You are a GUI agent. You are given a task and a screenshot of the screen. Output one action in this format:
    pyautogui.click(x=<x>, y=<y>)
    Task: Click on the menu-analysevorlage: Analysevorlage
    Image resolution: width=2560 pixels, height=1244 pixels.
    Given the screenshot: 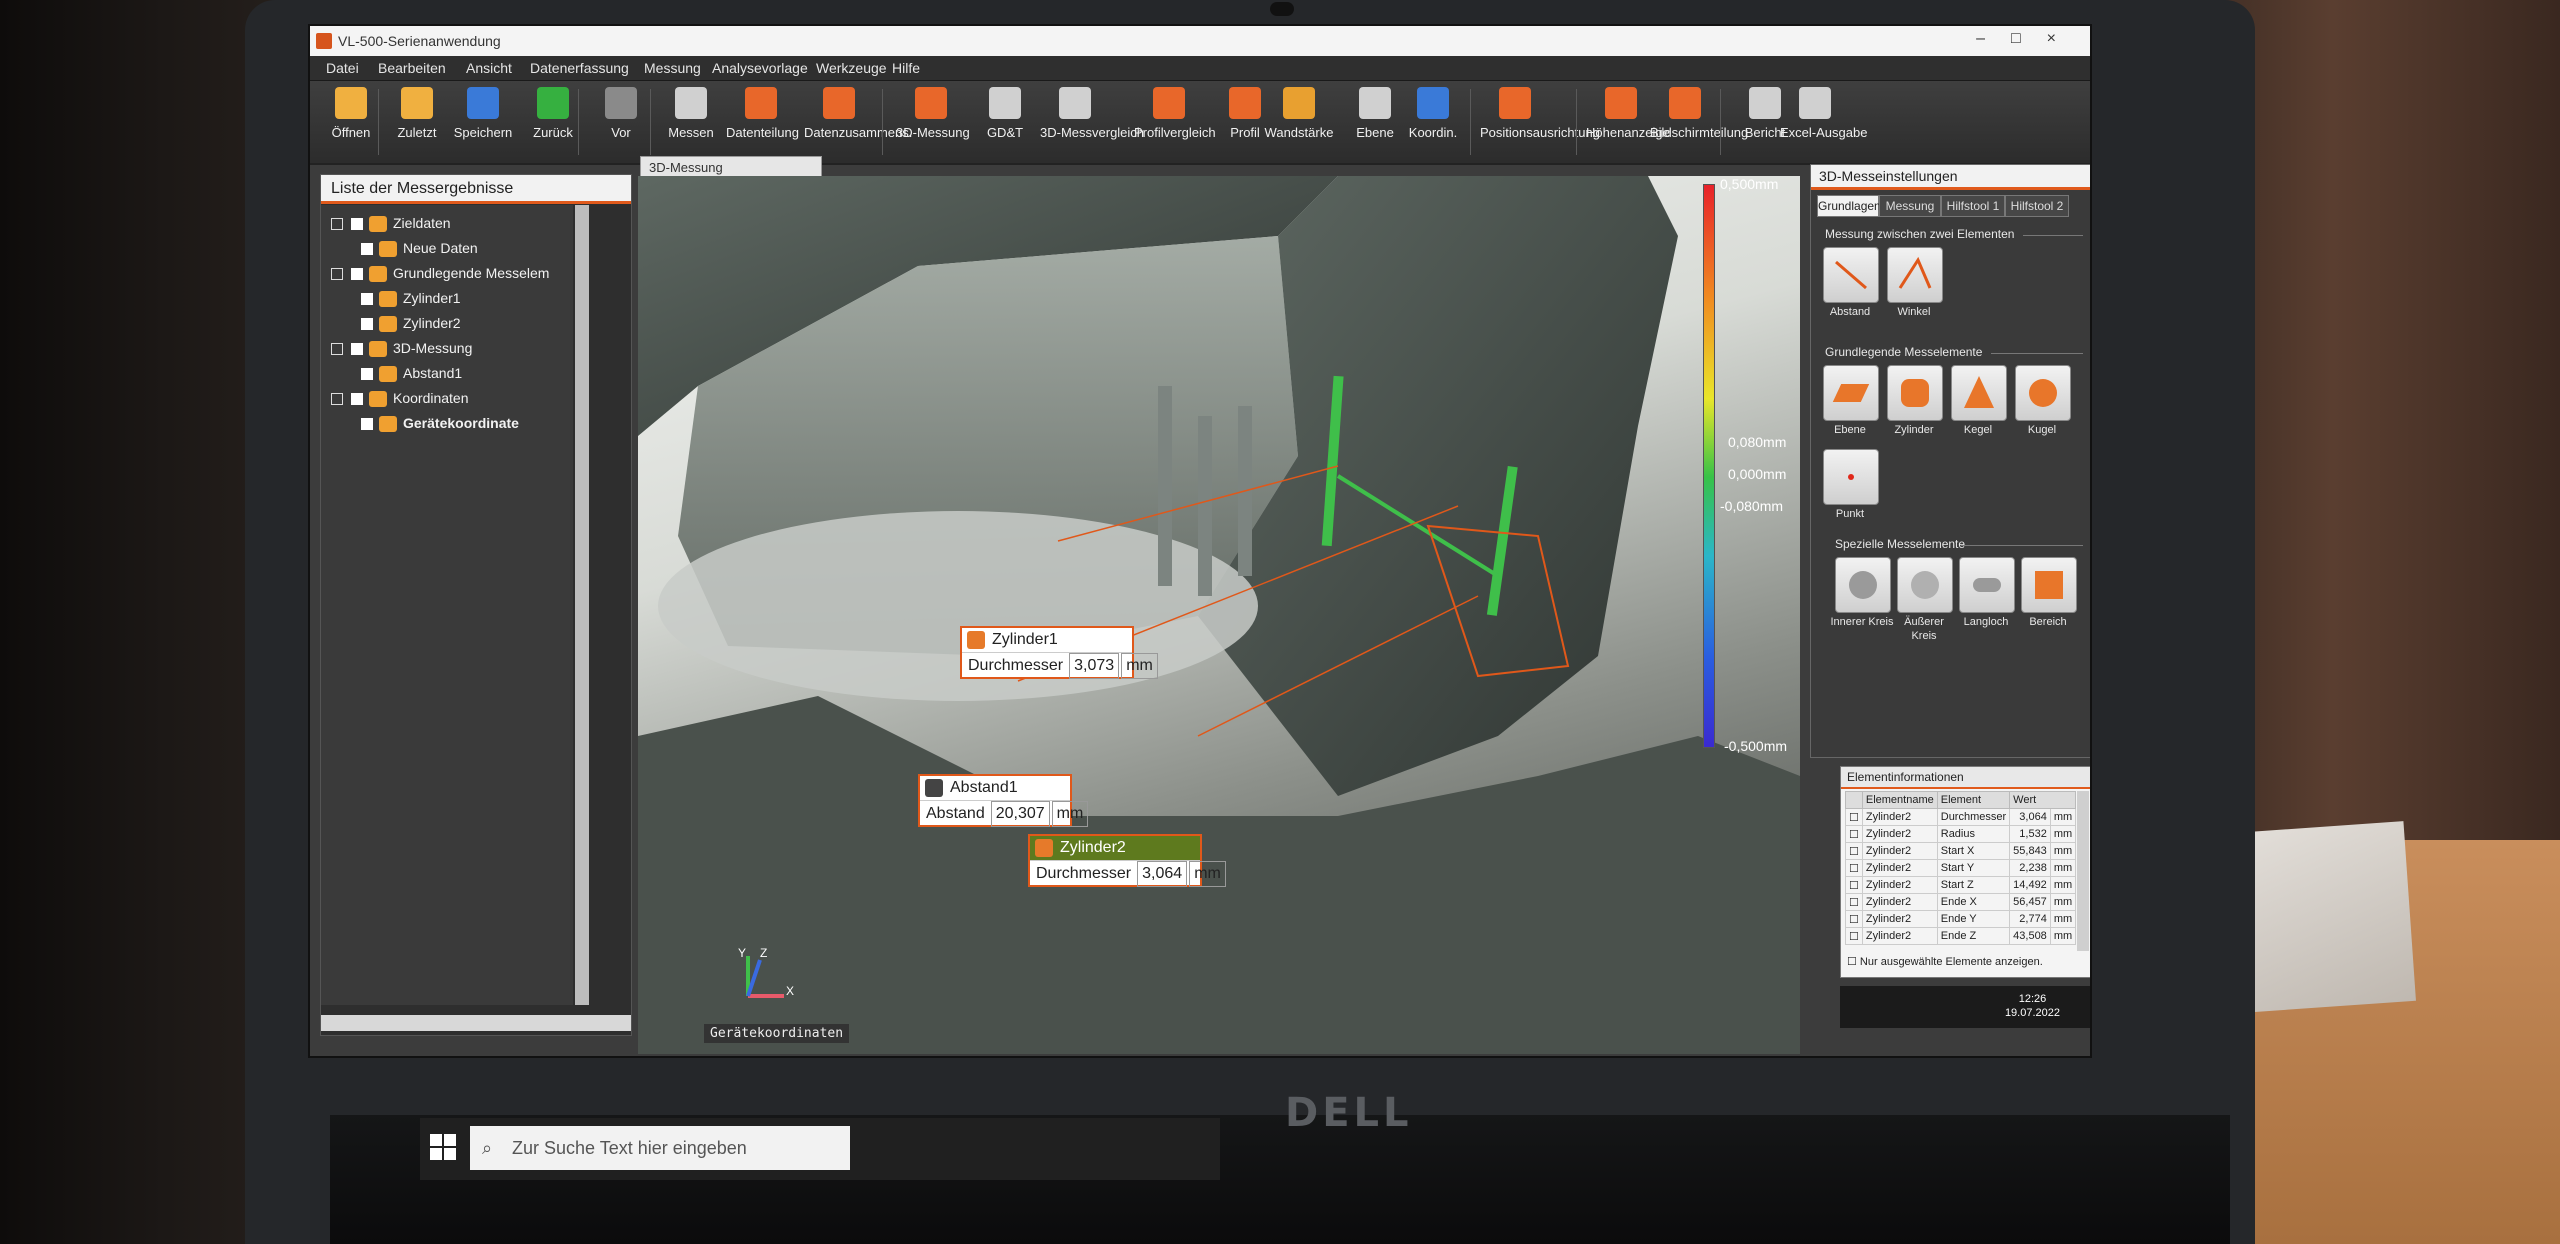 What is the action you would take?
    pyautogui.click(x=760, y=68)
    